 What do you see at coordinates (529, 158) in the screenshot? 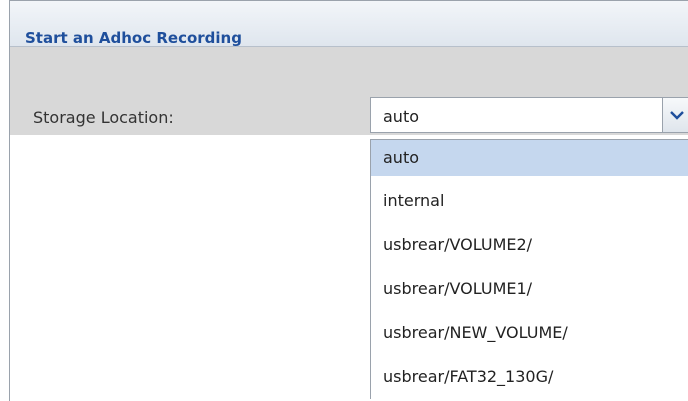
I see `option-auto: auto` at bounding box center [529, 158].